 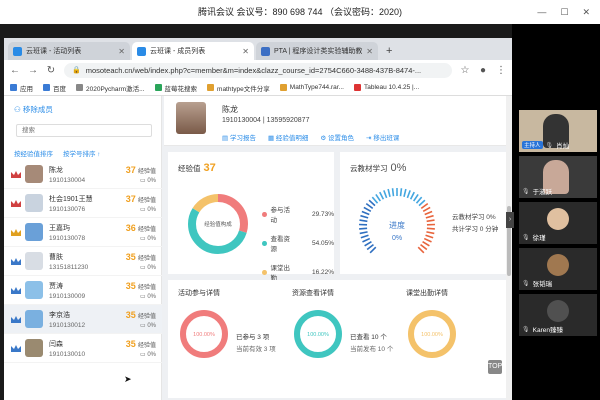 I want to click on participant-avatar, so click(x=558, y=311).